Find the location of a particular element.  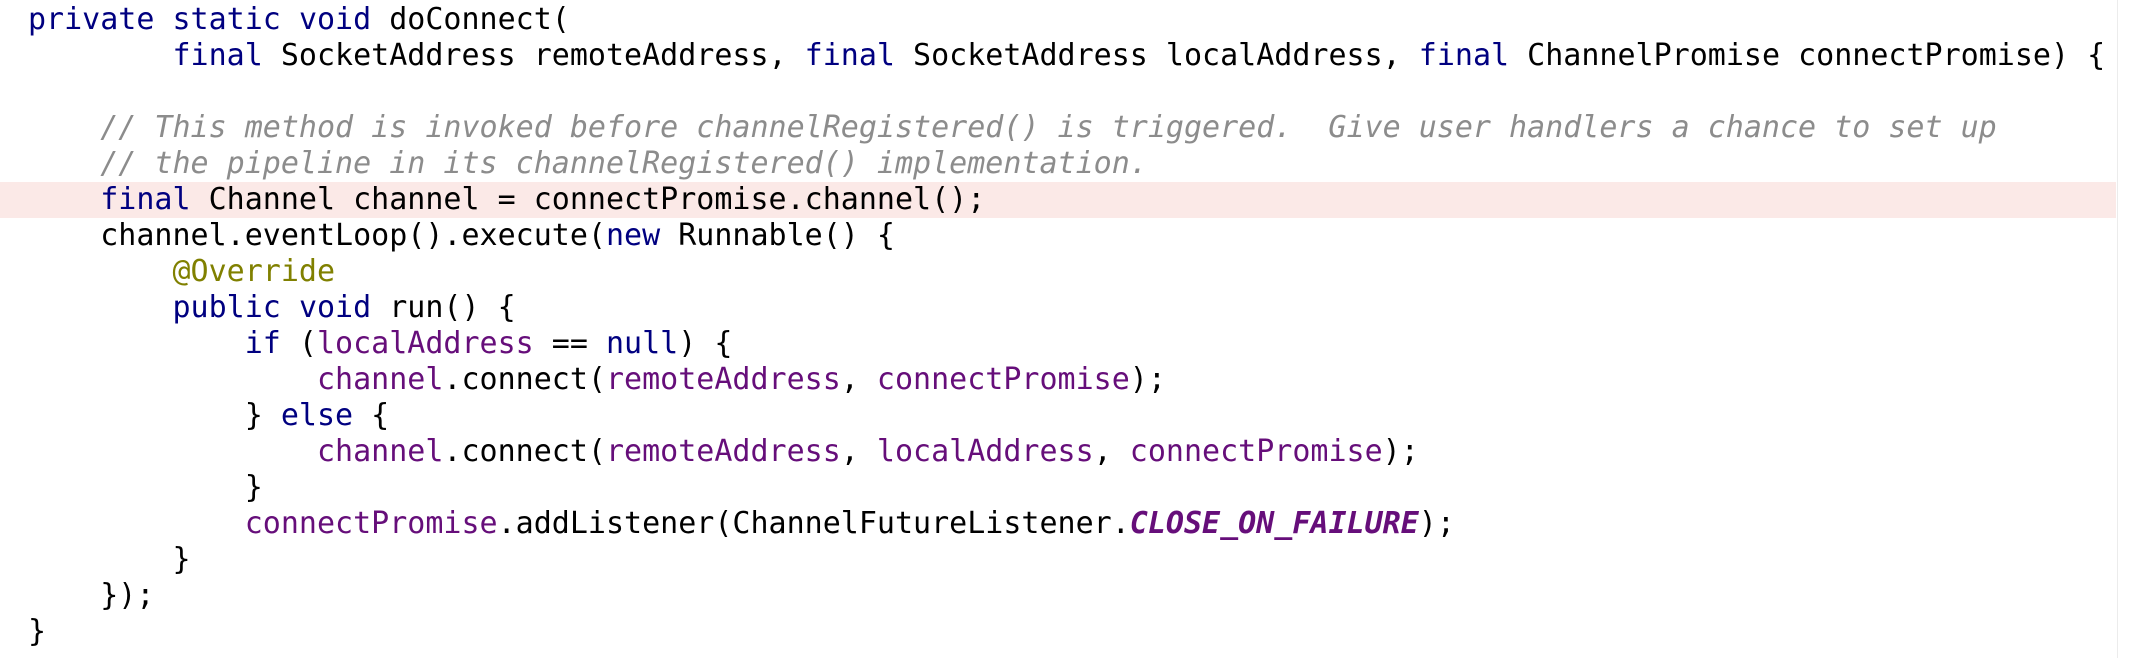

code-token: }); is located at coordinates (127, 595).